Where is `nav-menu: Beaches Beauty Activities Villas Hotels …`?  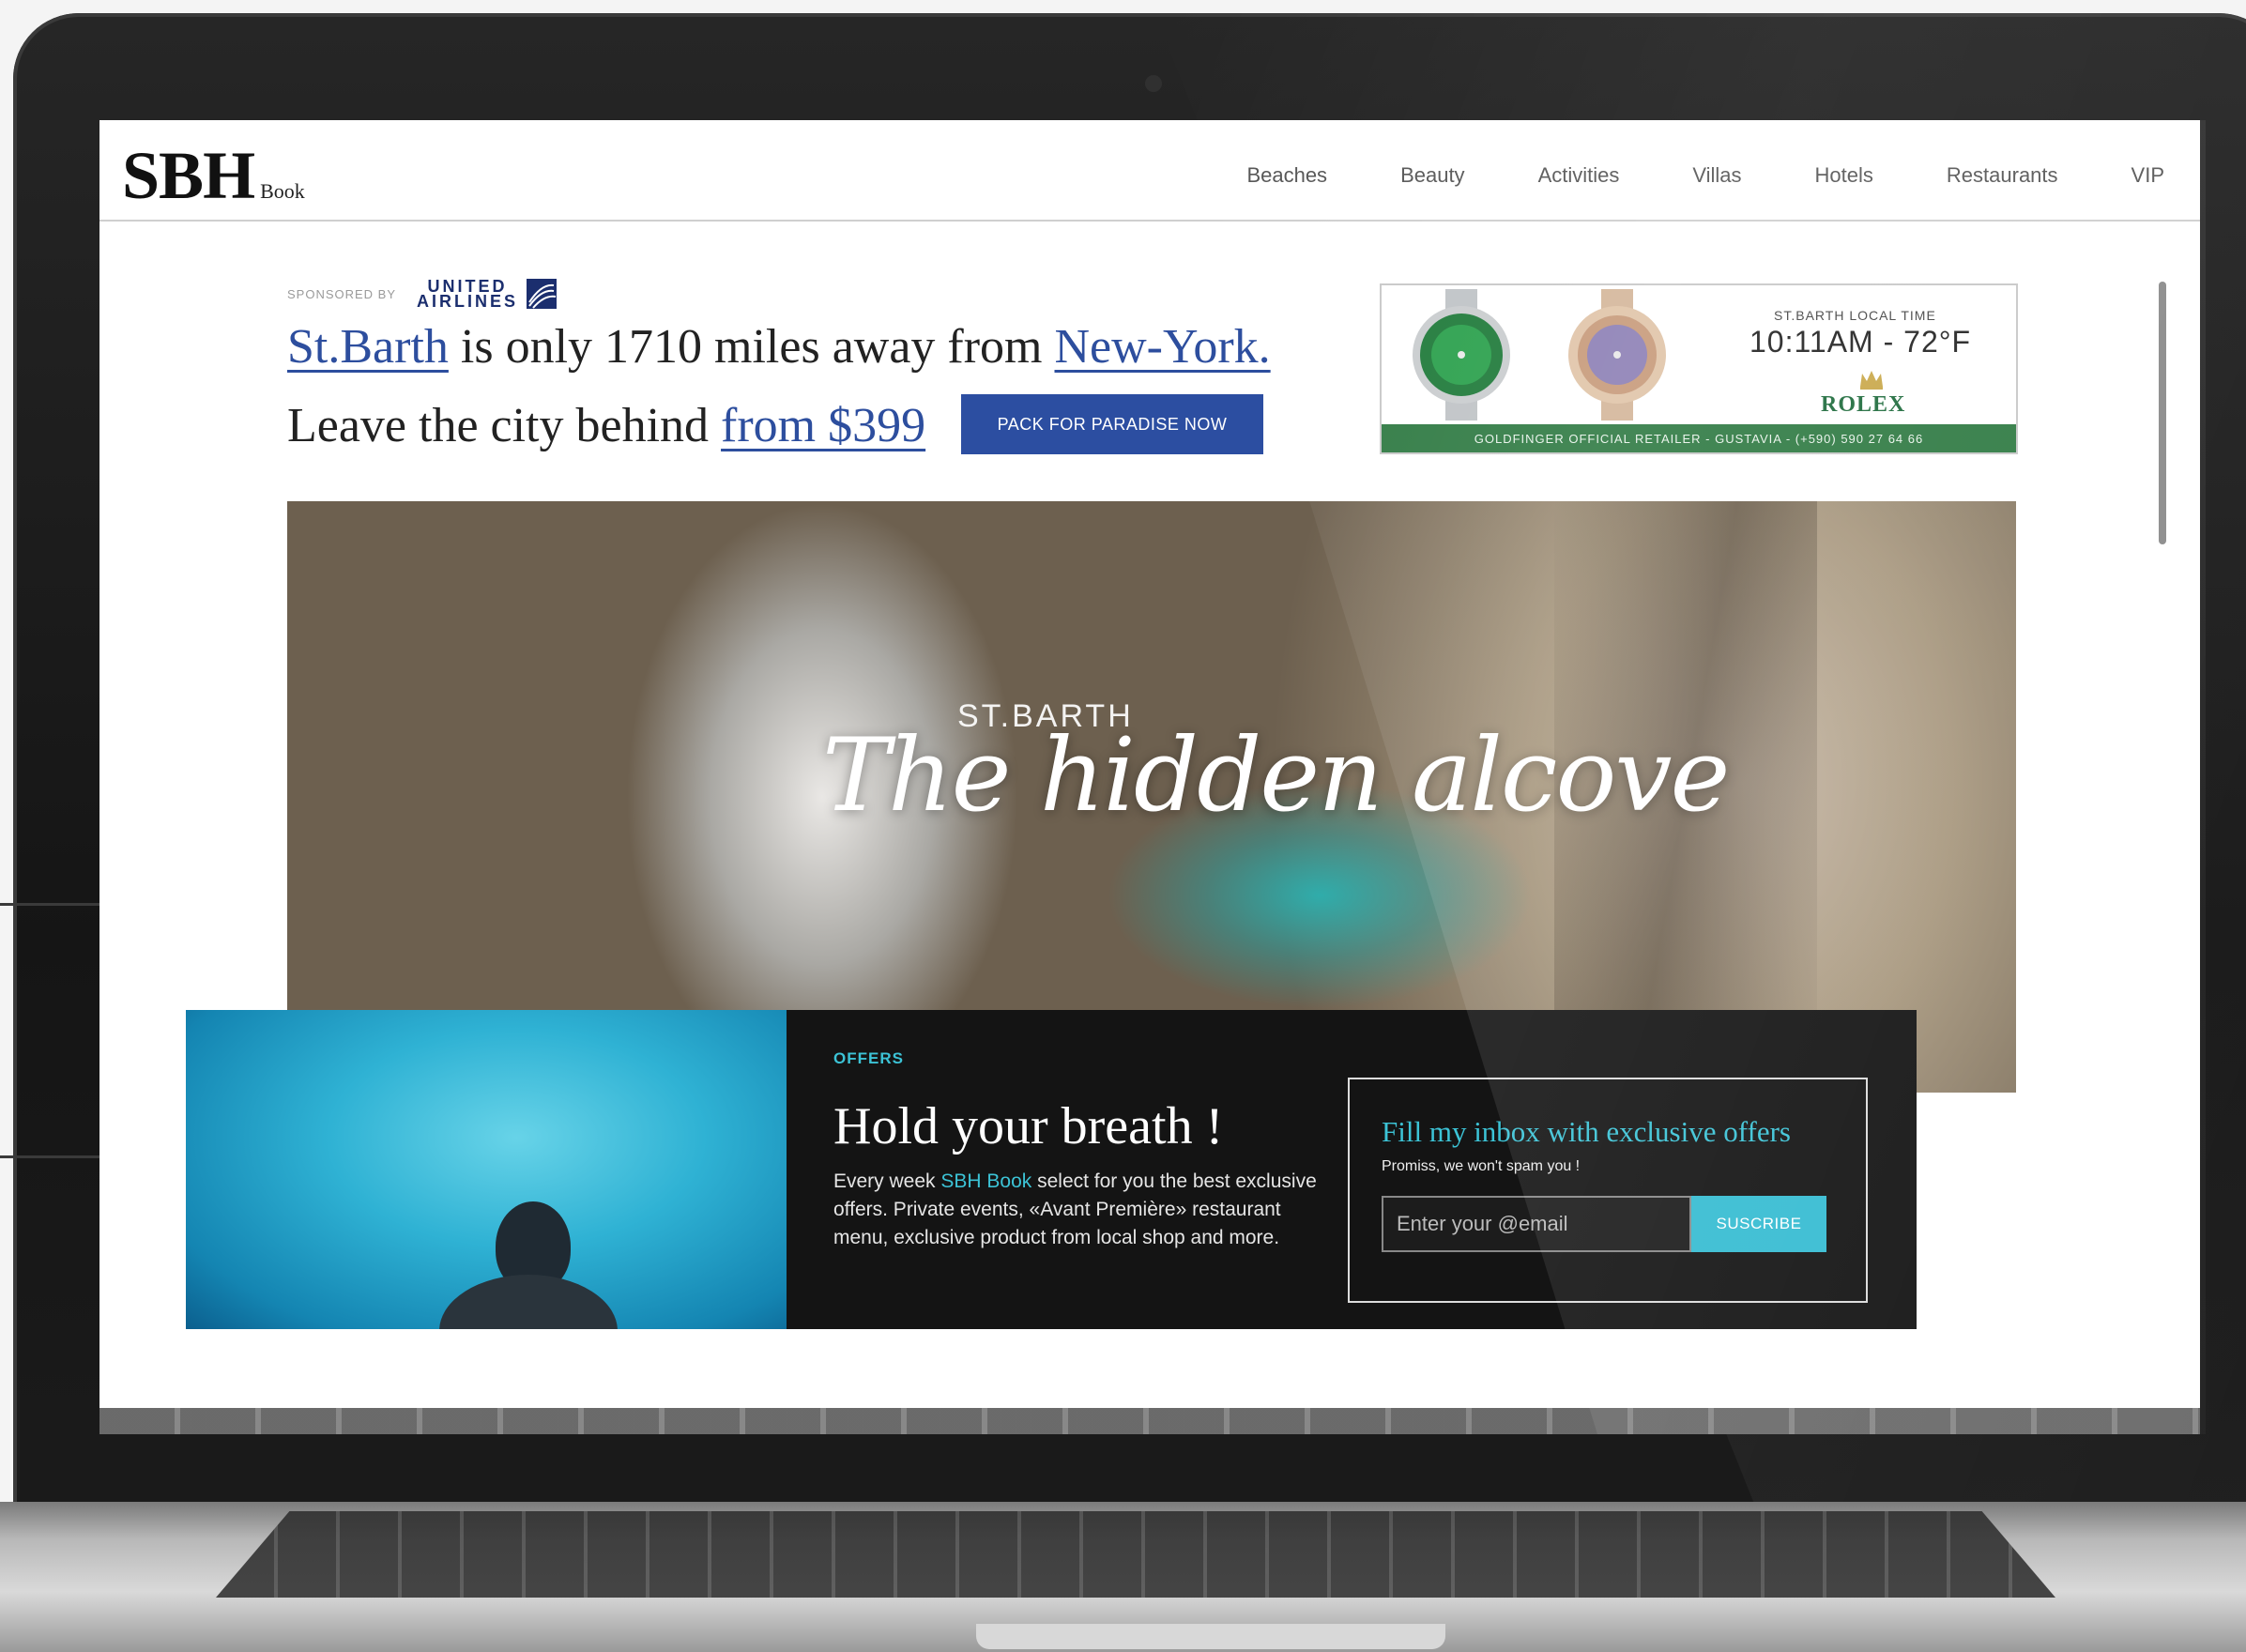 nav-menu: Beaches Beauty Activities Villas Hotels … is located at coordinates (1668, 175).